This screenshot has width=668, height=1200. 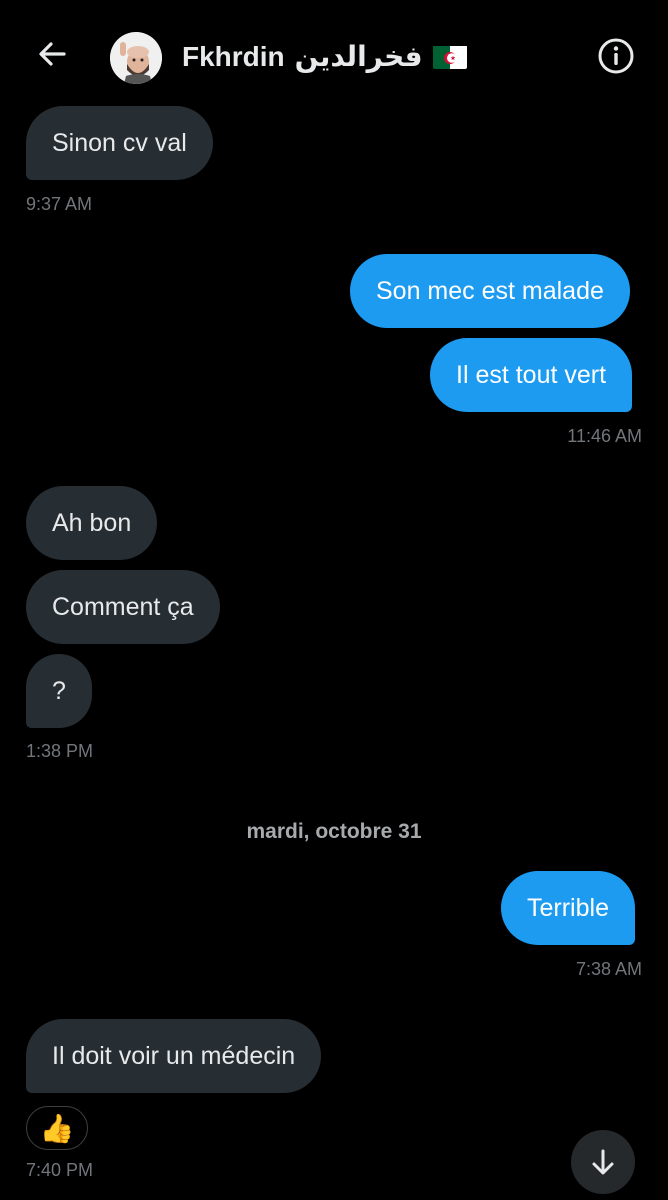 What do you see at coordinates (608, 969) in the screenshot?
I see `message-timestamp: 7:38 AM` at bounding box center [608, 969].